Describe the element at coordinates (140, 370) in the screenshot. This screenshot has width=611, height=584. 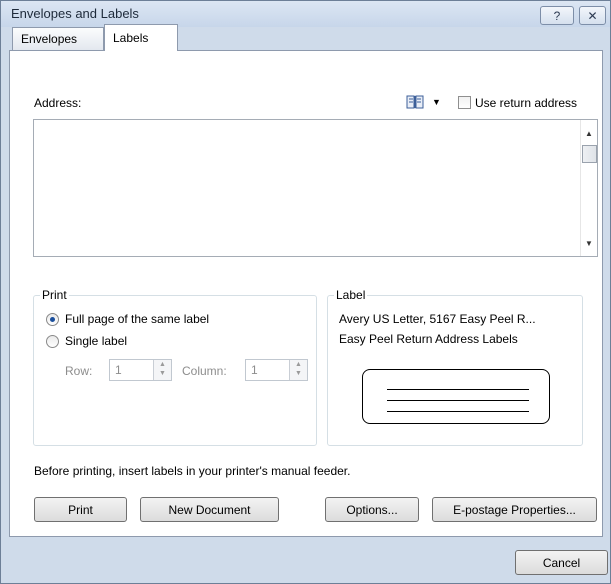
I see `row-spinner: 1 ▲ ▼` at that location.